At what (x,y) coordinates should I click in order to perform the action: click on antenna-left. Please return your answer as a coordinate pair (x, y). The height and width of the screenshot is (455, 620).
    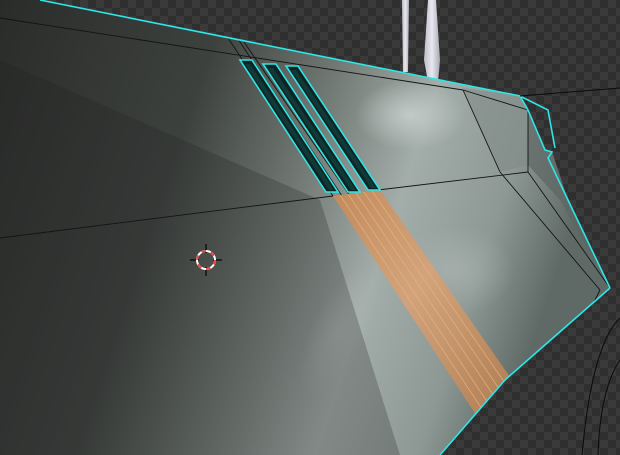
    Looking at the image, I should click on (405, 36).